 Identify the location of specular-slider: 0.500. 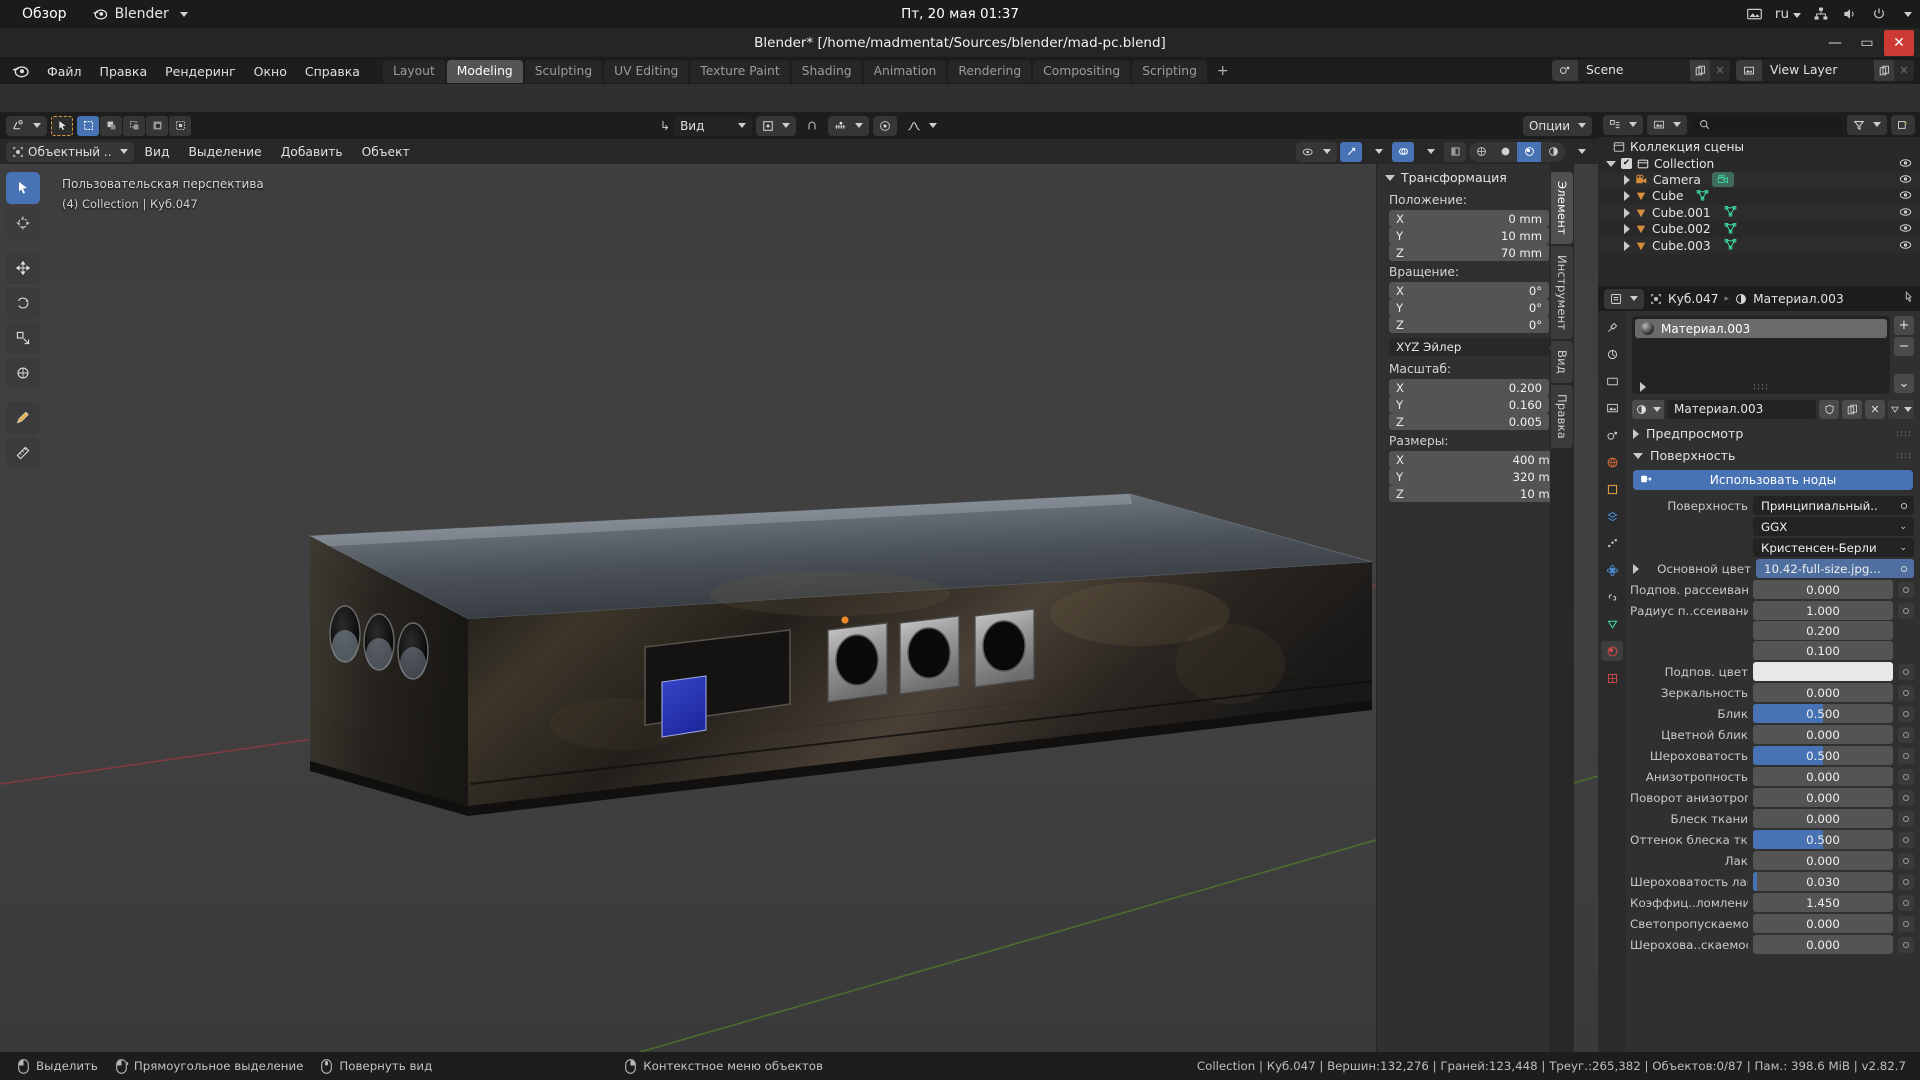
(1823, 713).